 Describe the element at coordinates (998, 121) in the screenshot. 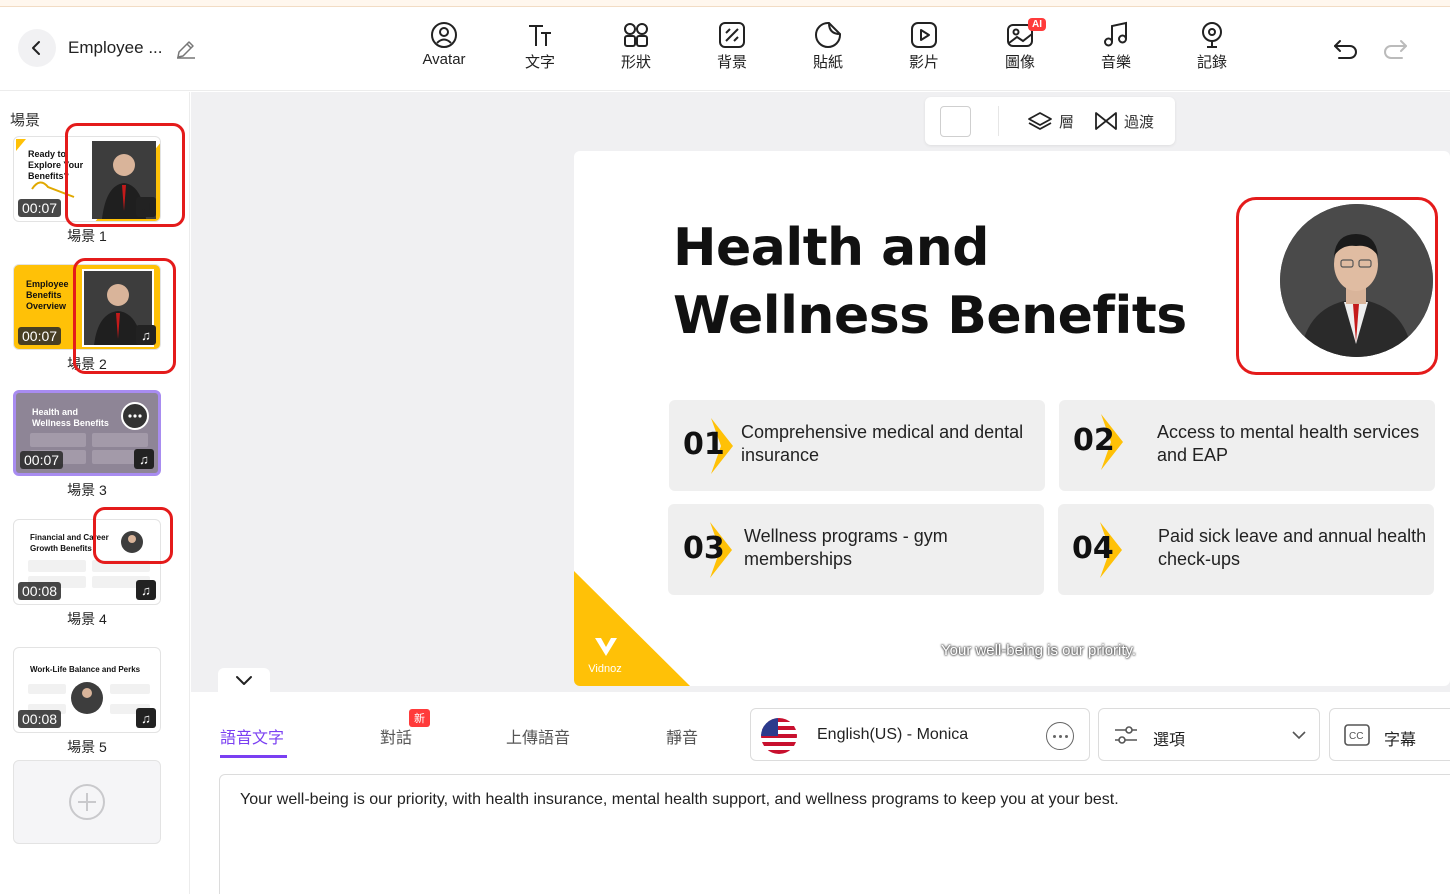

I see `divider` at that location.